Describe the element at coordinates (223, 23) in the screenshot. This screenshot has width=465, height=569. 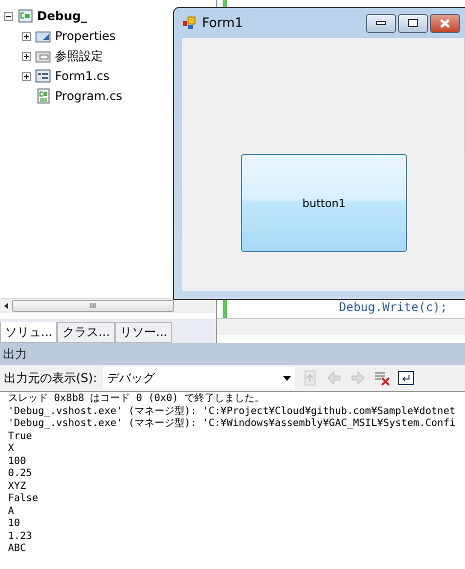
I see `window-title: Form1` at that location.